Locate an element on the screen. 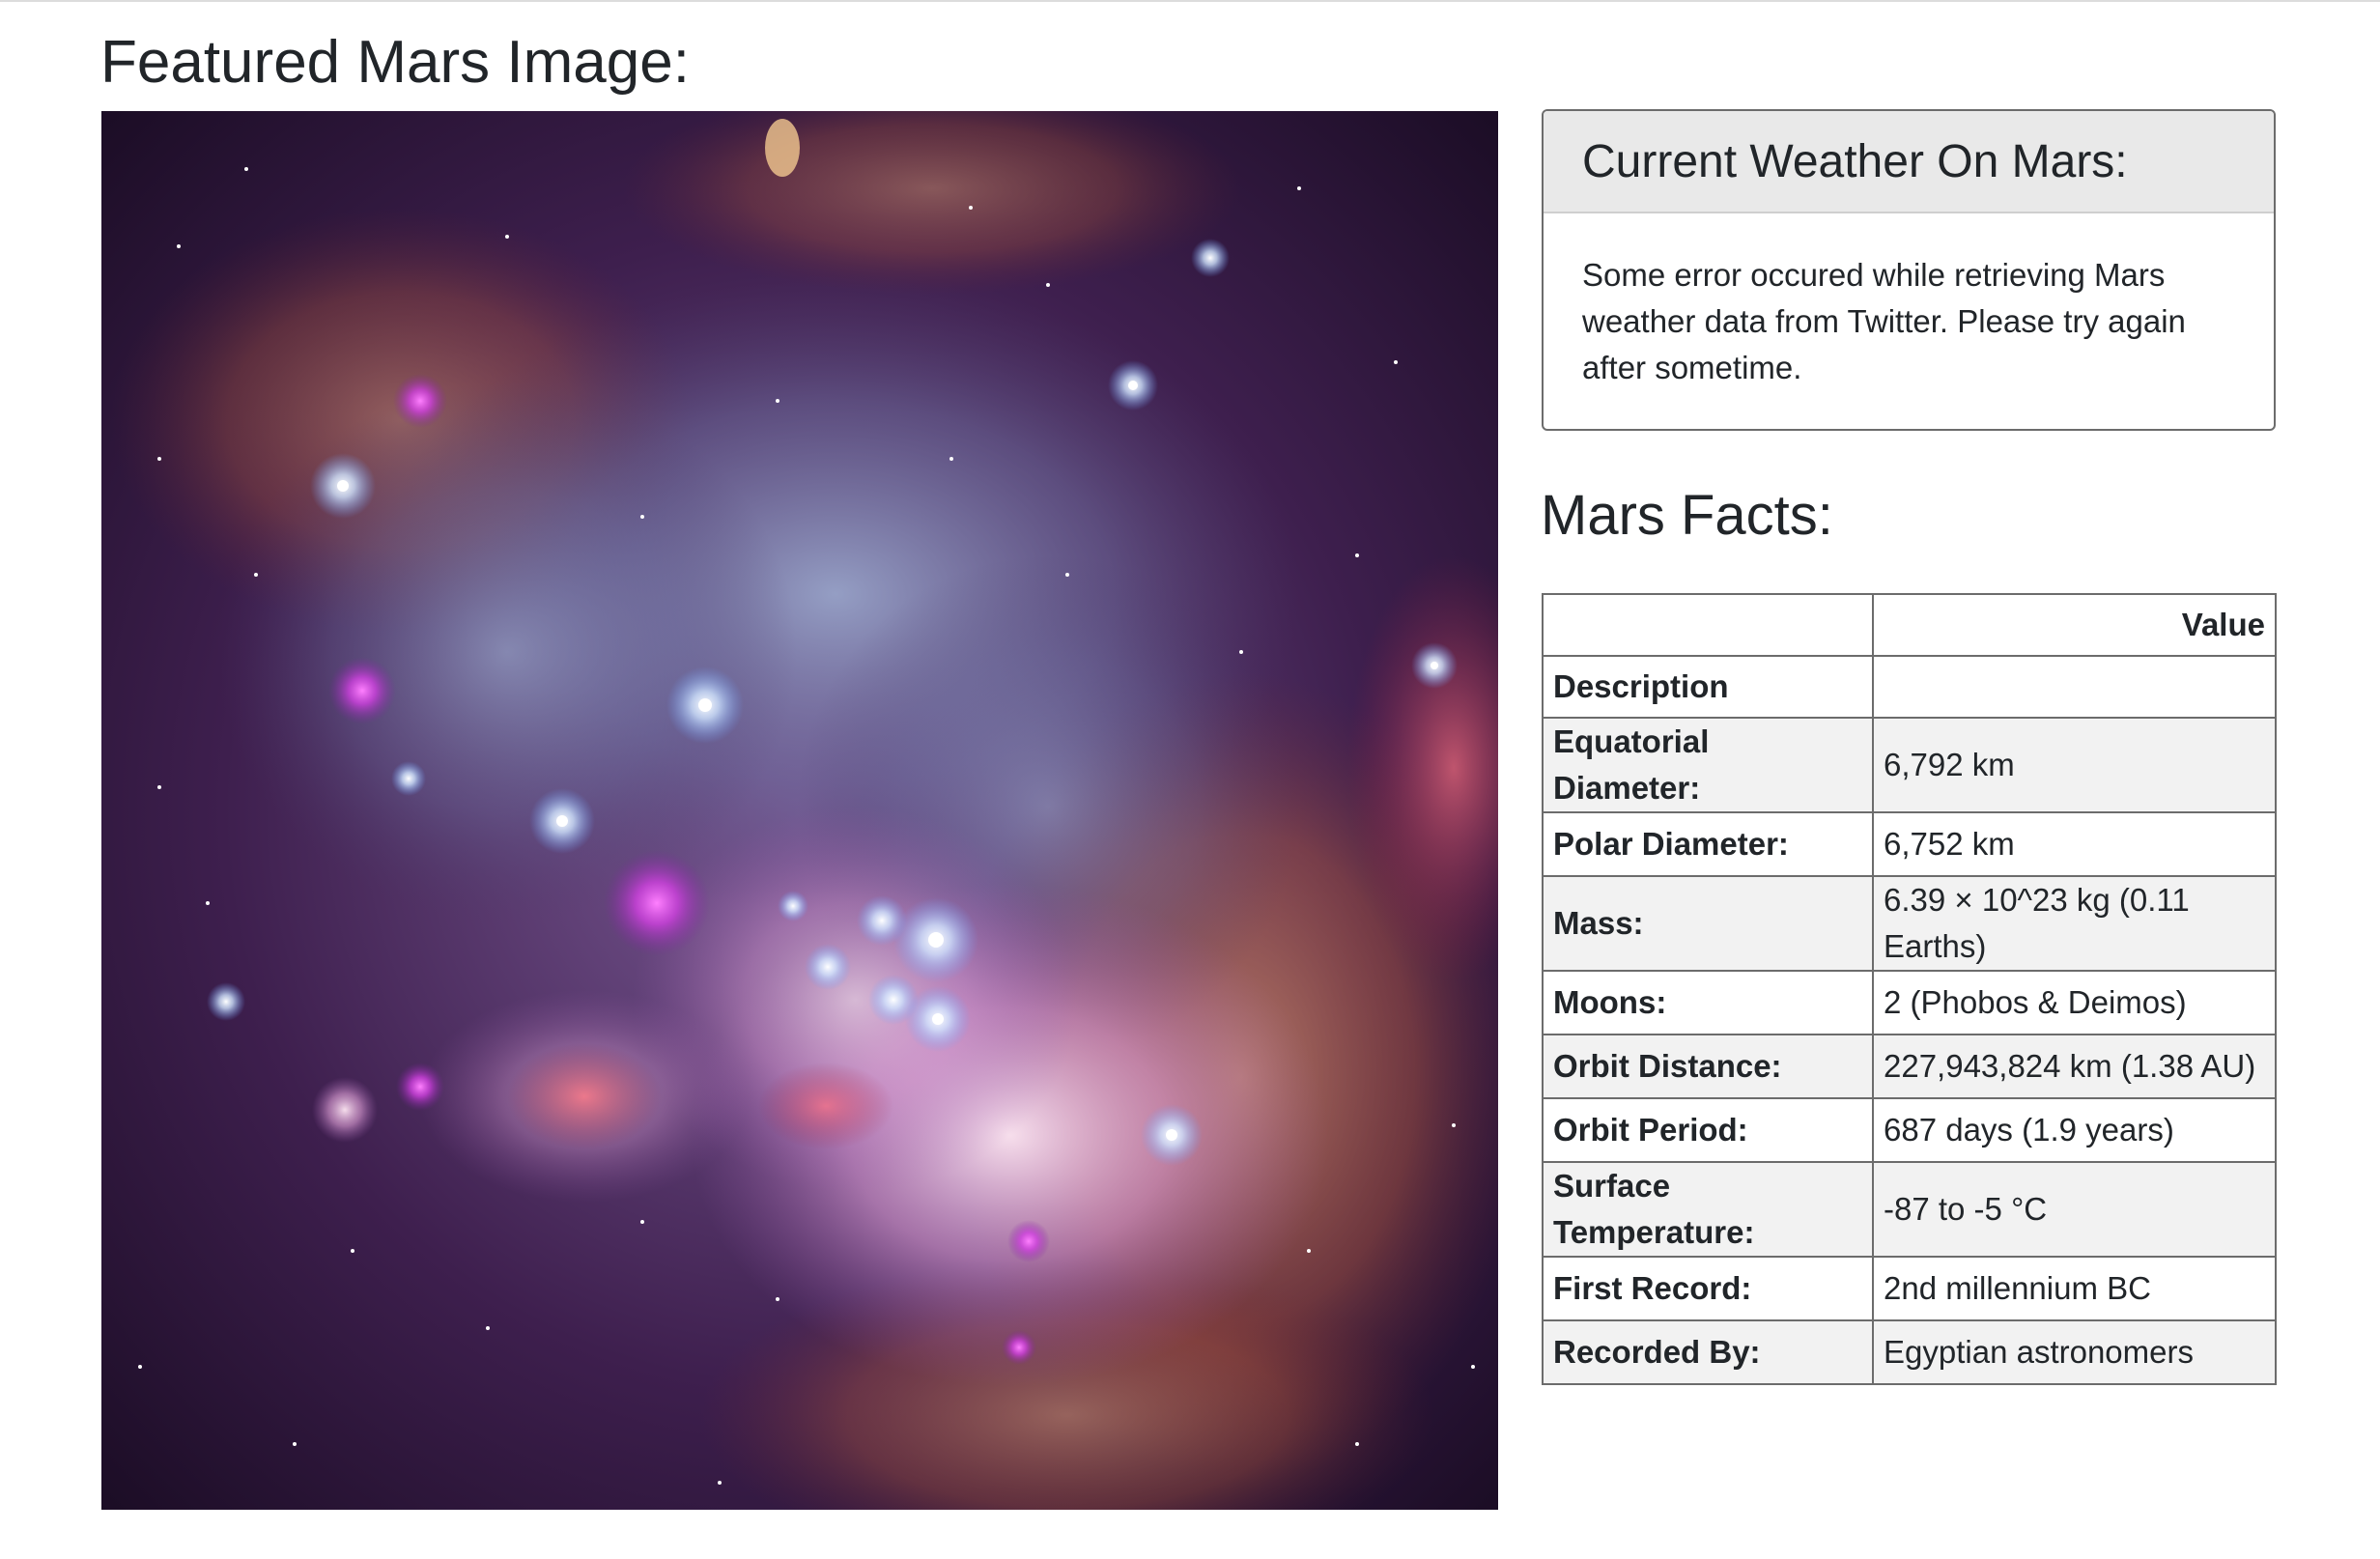 The image size is (2380, 1559). facts-index-label: Description is located at coordinates (1708, 687).